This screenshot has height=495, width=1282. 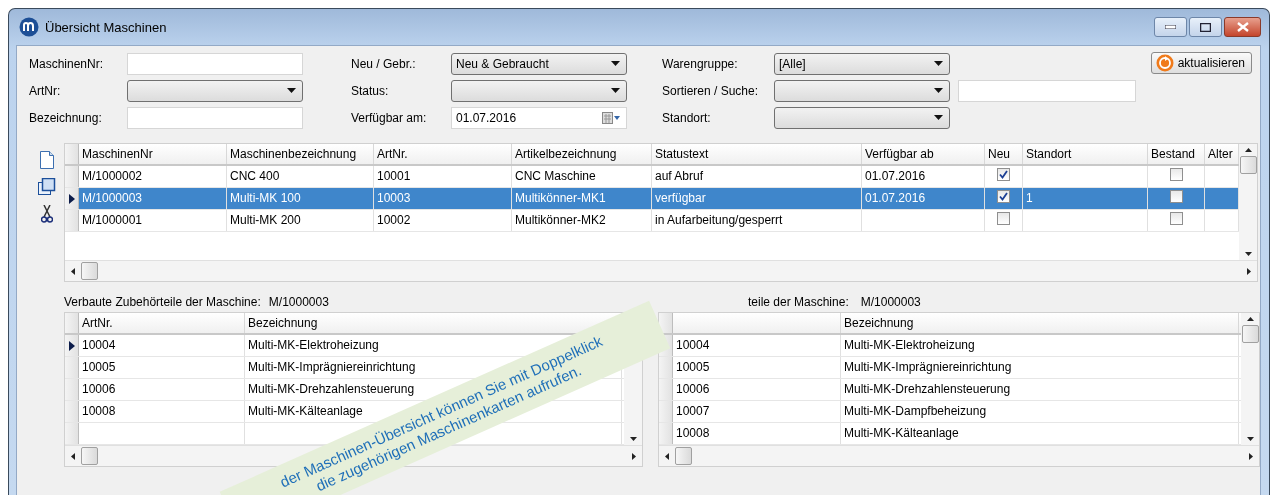 What do you see at coordinates (757, 433) in the screenshot?
I see `table-cell: 10008` at bounding box center [757, 433].